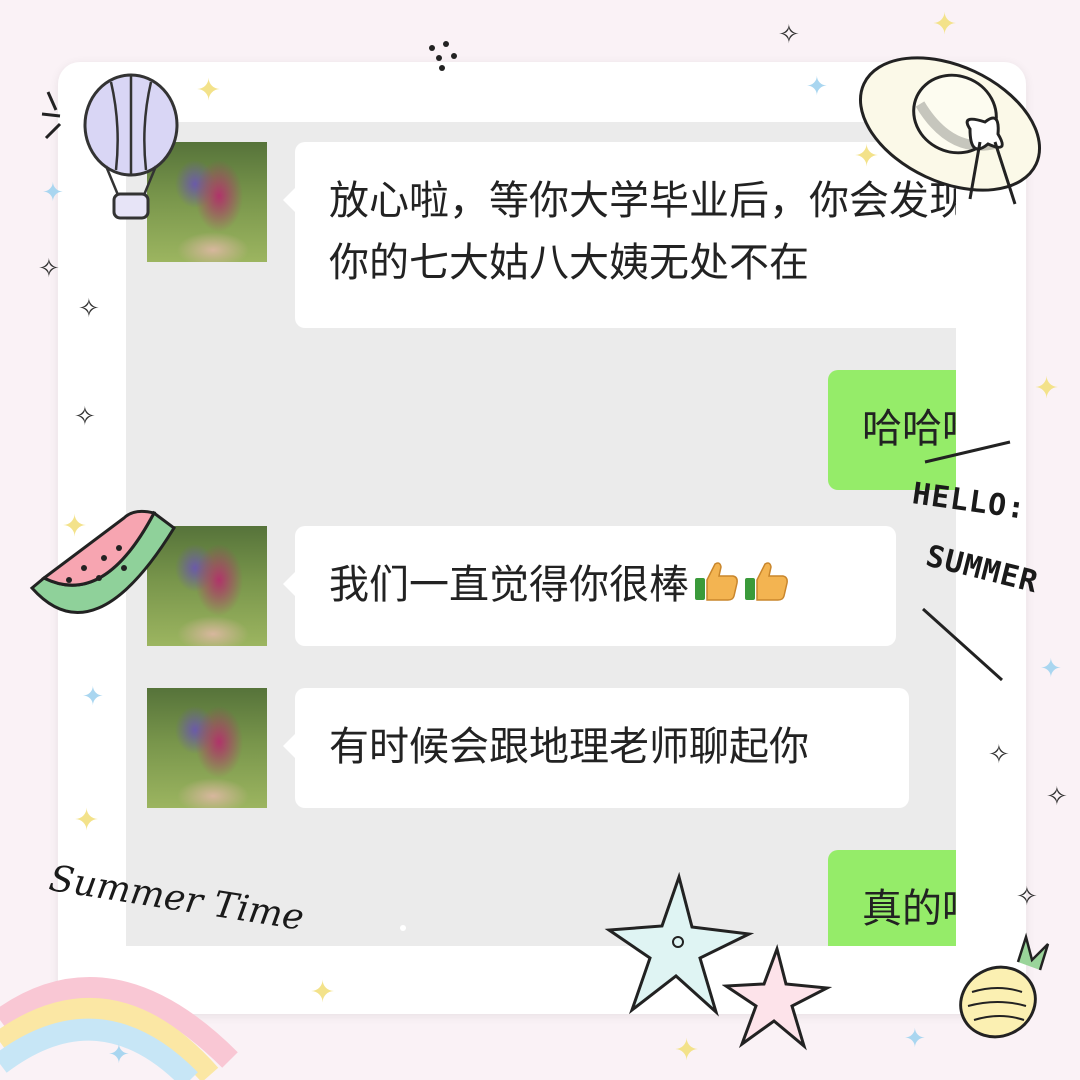 Image resolution: width=1080 pixels, height=1080 pixels. Describe the element at coordinates (777, 997) in the screenshot. I see `starfish-small-icon` at that location.